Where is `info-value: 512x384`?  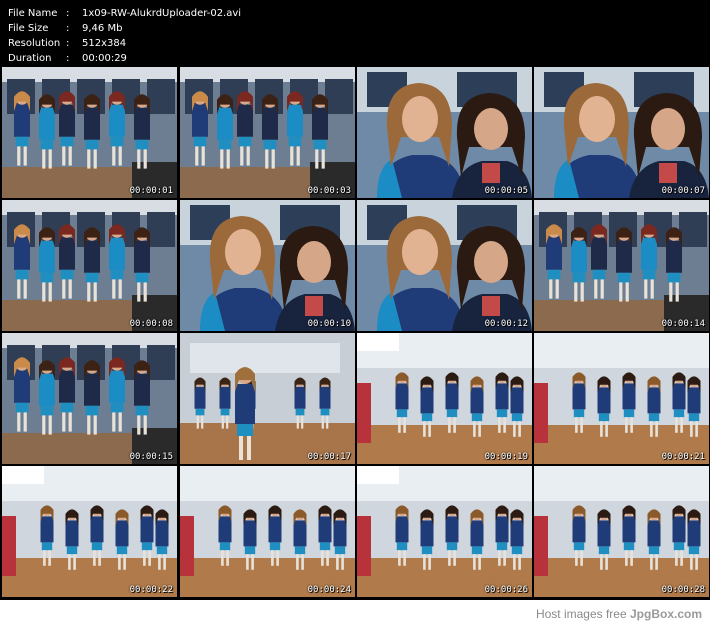 info-value: 512x384 is located at coordinates (104, 43).